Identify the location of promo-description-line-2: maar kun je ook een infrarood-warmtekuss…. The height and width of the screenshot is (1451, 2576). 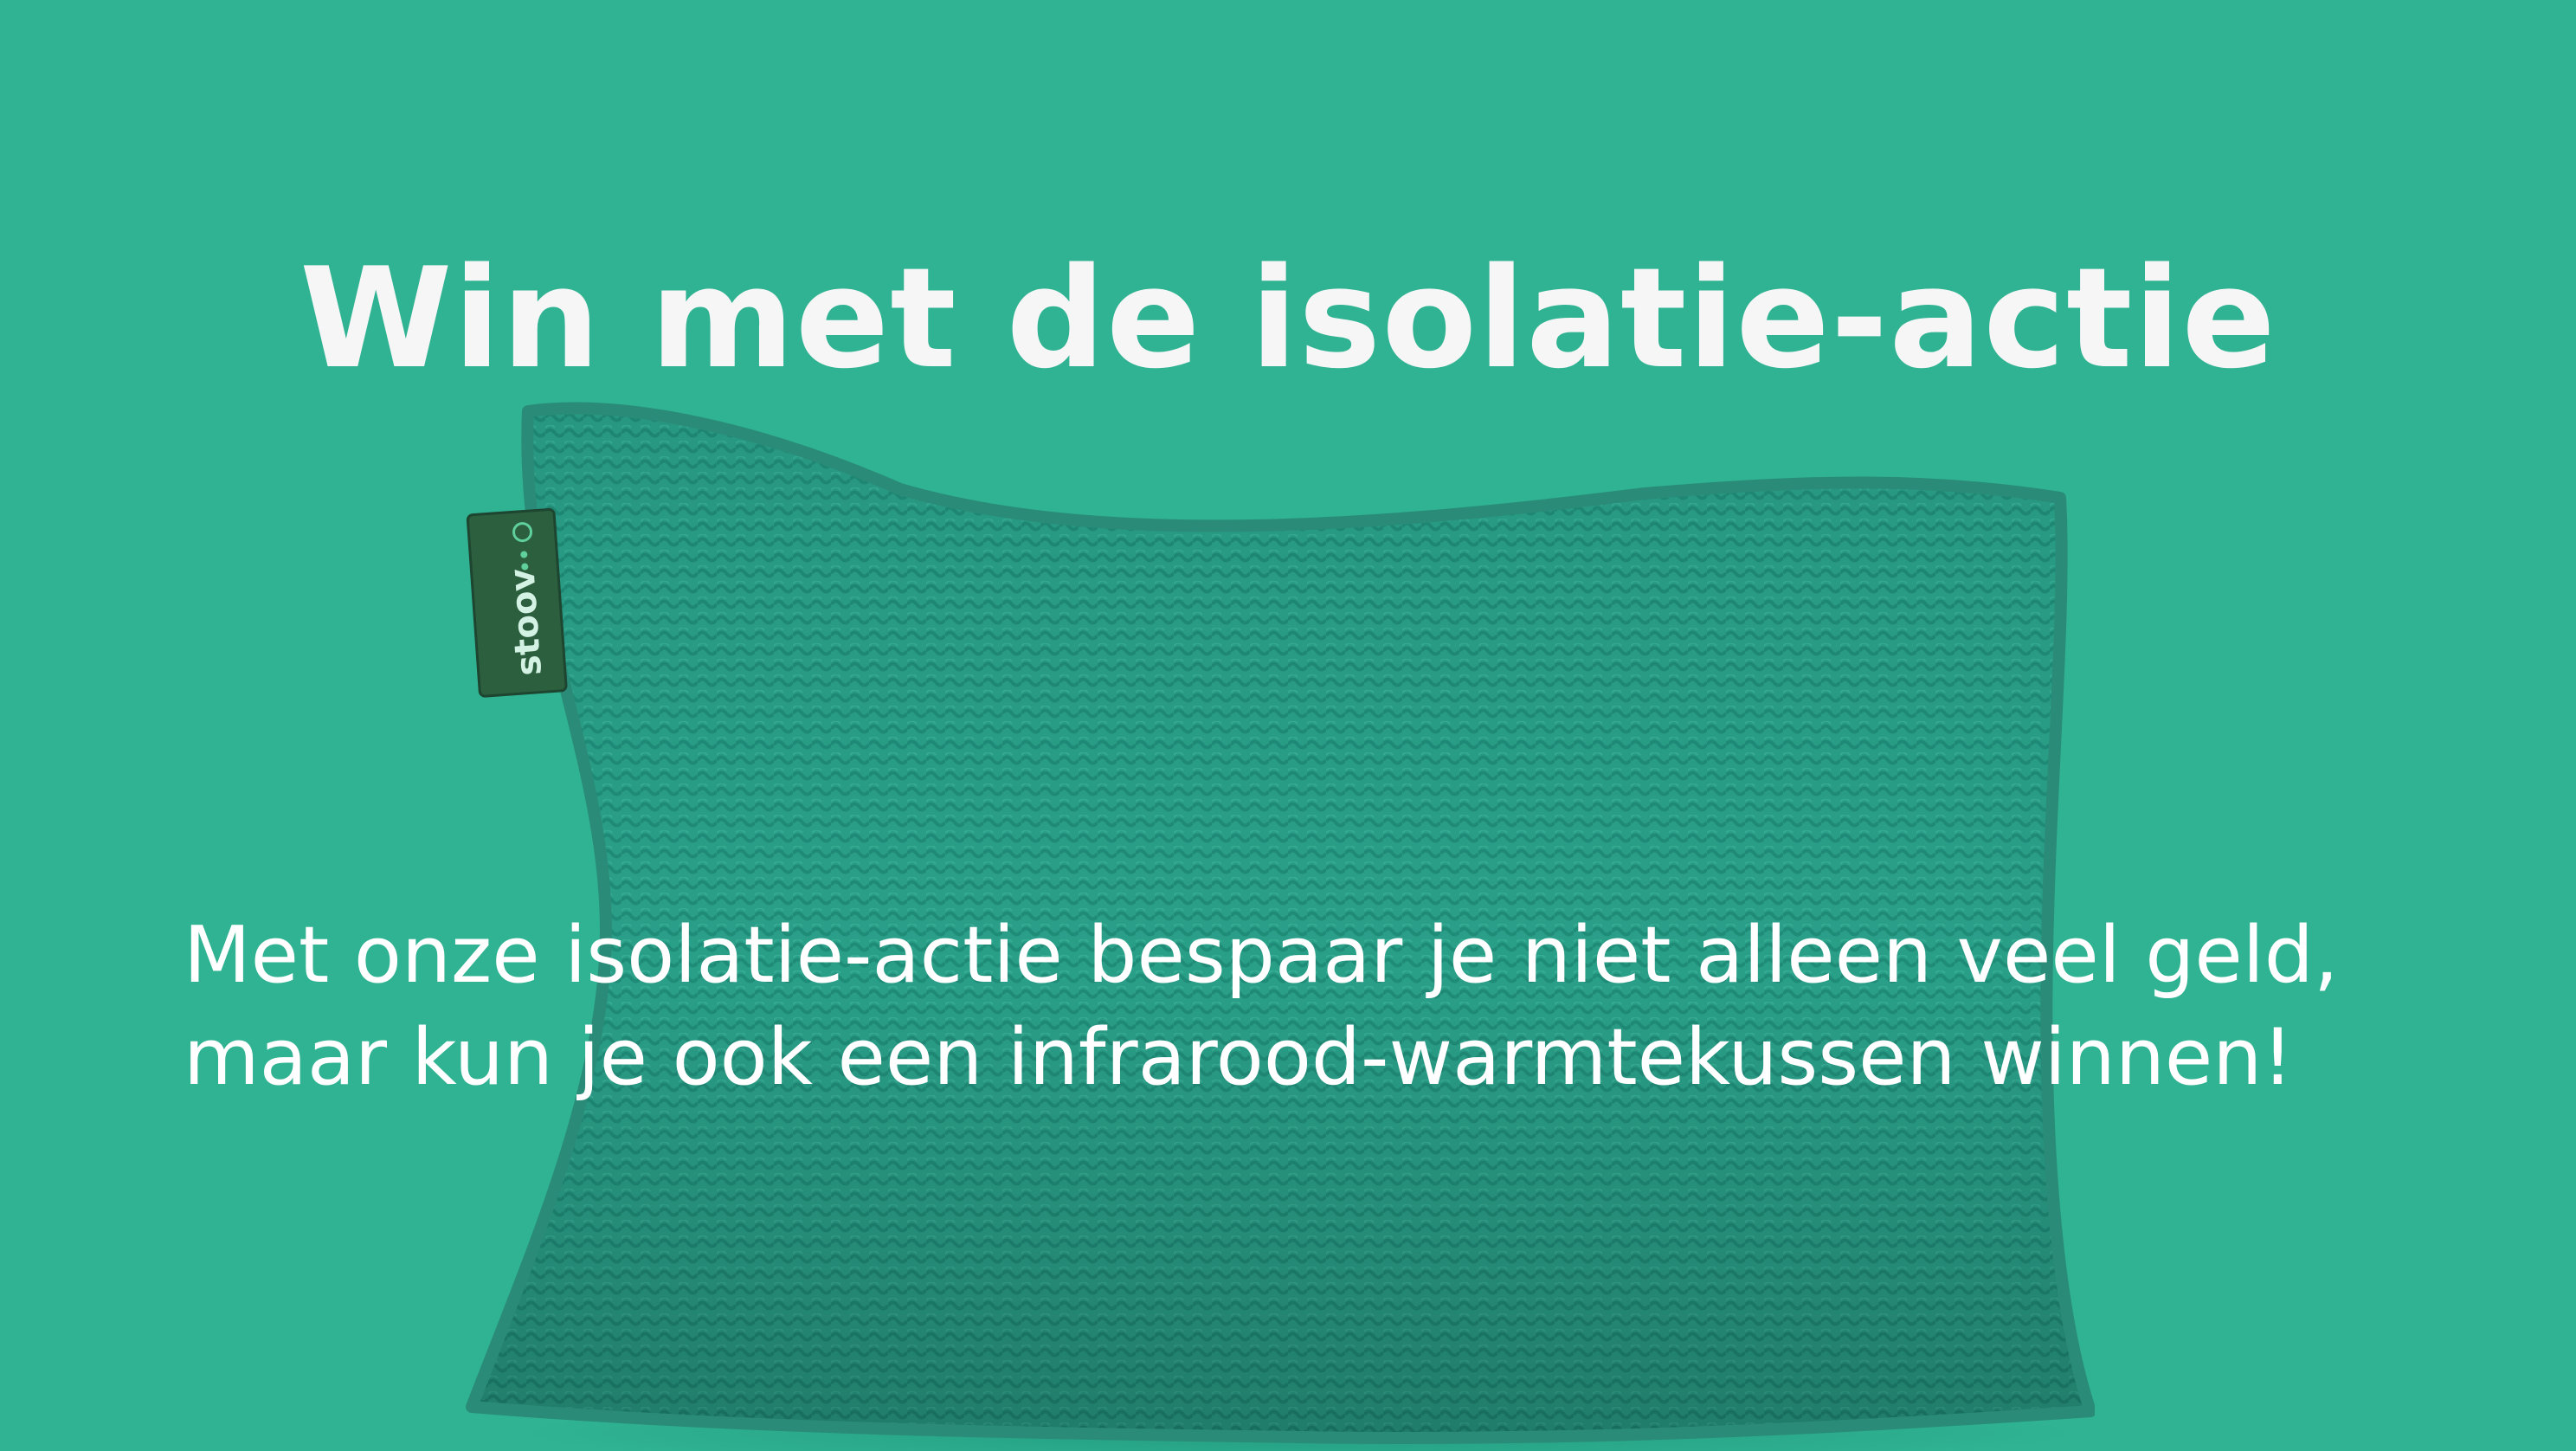
(1239, 1057).